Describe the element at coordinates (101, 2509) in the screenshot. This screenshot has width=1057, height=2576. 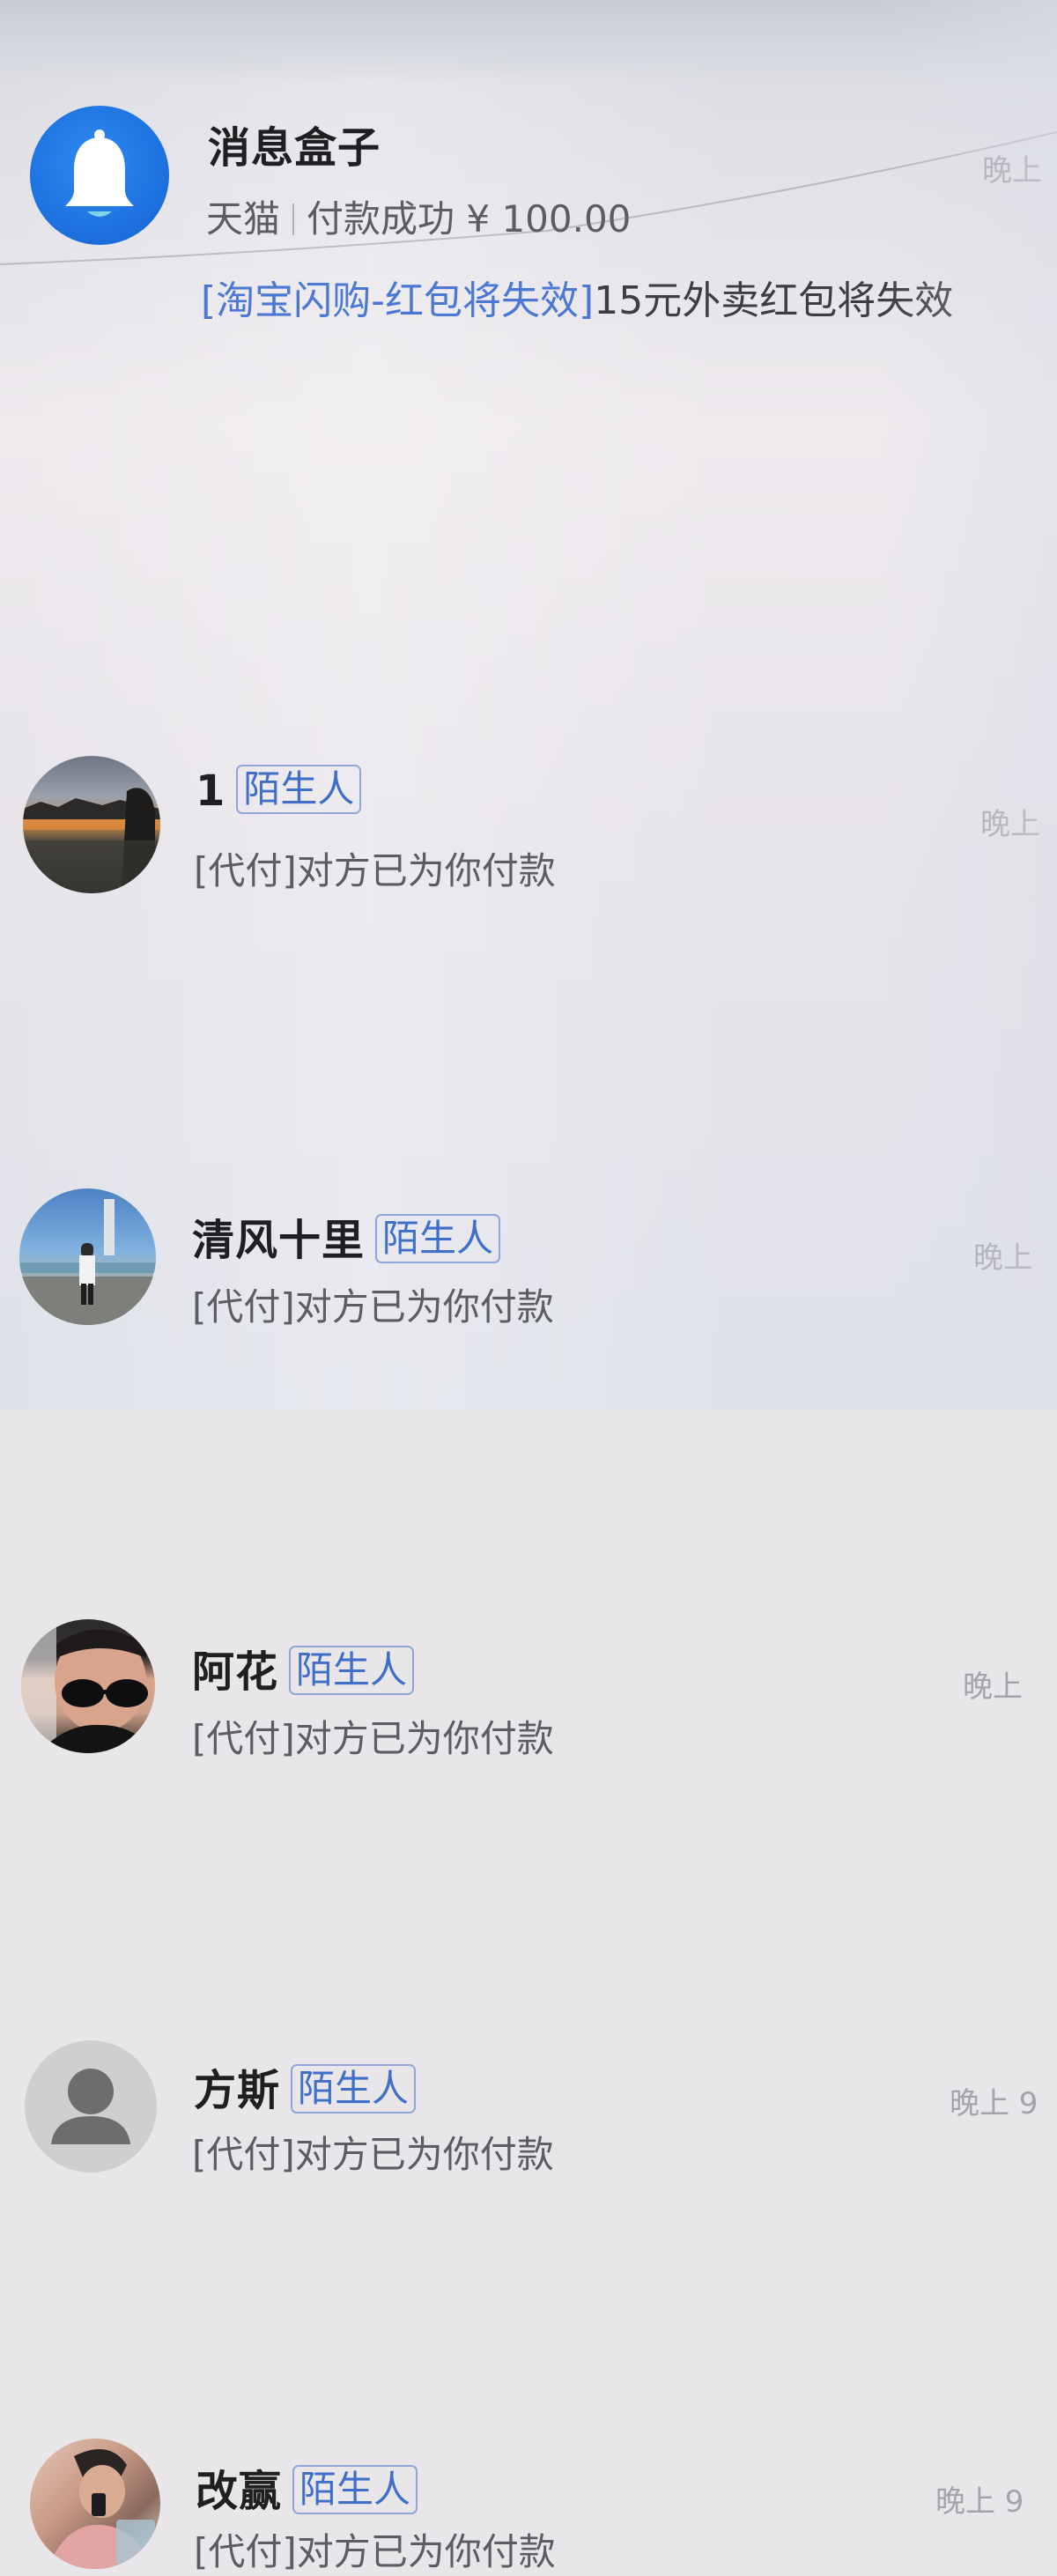
I see `avatar-photo-person` at that location.